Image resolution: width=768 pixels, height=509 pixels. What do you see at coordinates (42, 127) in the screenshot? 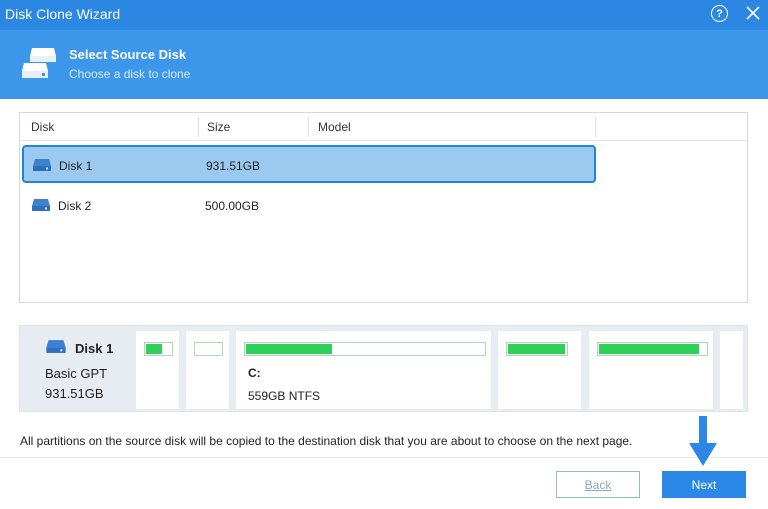
I see `column-header-disk: Disk` at bounding box center [42, 127].